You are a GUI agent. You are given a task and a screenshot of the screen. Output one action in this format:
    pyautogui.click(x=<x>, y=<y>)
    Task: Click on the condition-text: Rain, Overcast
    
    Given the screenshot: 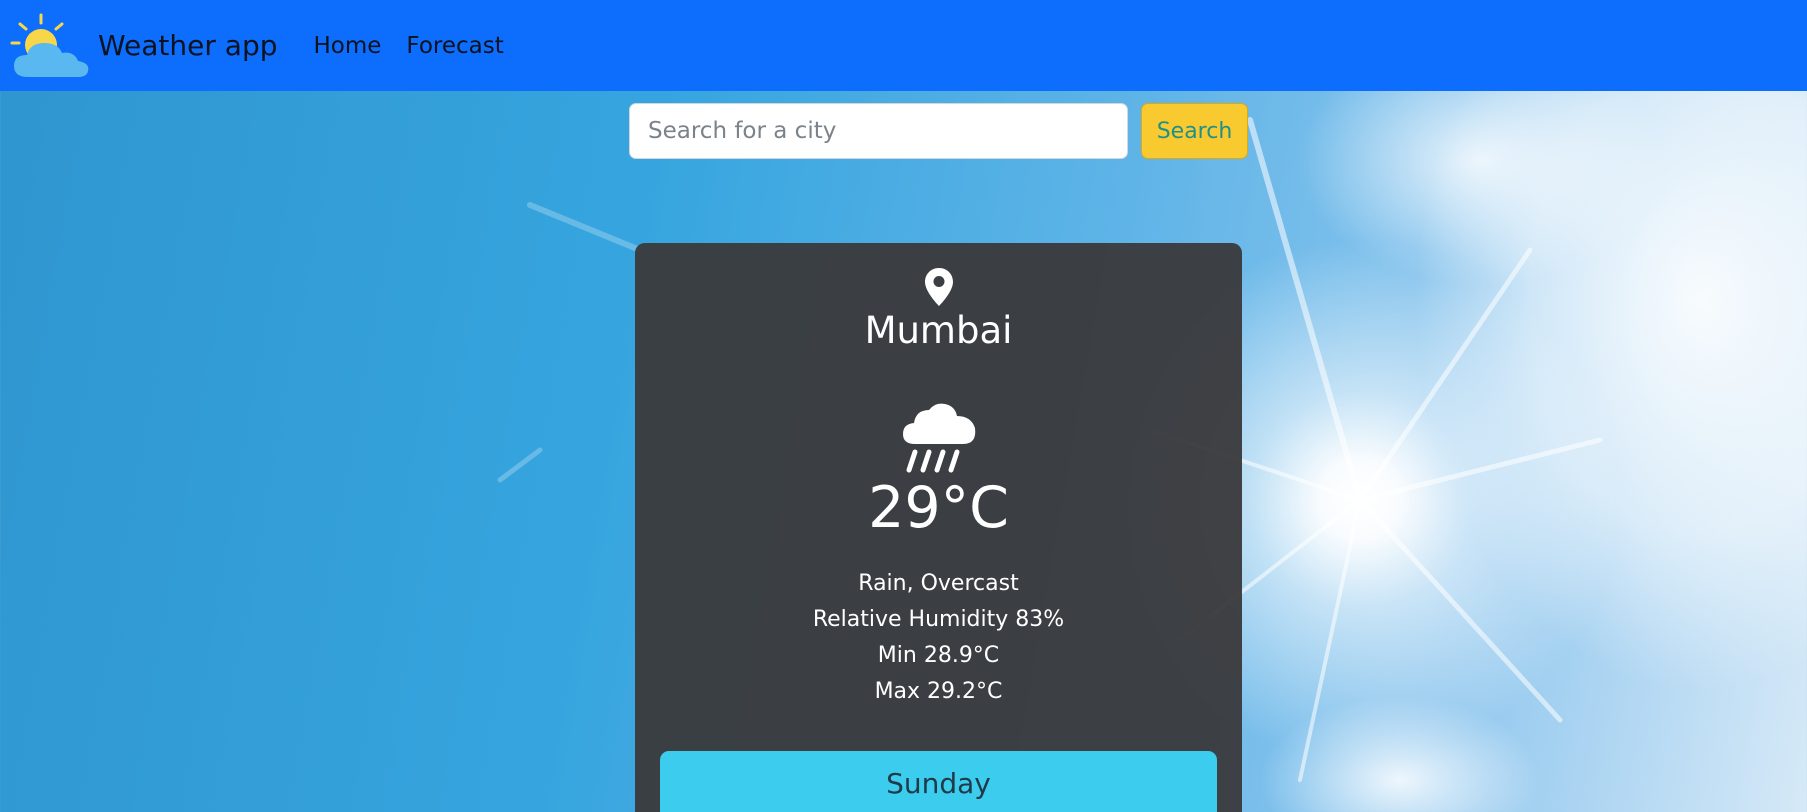 What is the action you would take?
    pyautogui.click(x=938, y=583)
    